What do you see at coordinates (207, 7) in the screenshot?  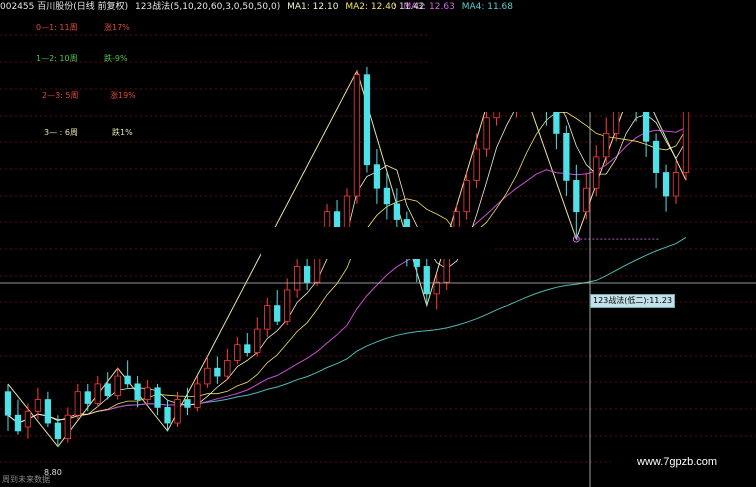 I see `indicator-name: 123战法(5,10,20,60,3,0,50,50,0)` at bounding box center [207, 7].